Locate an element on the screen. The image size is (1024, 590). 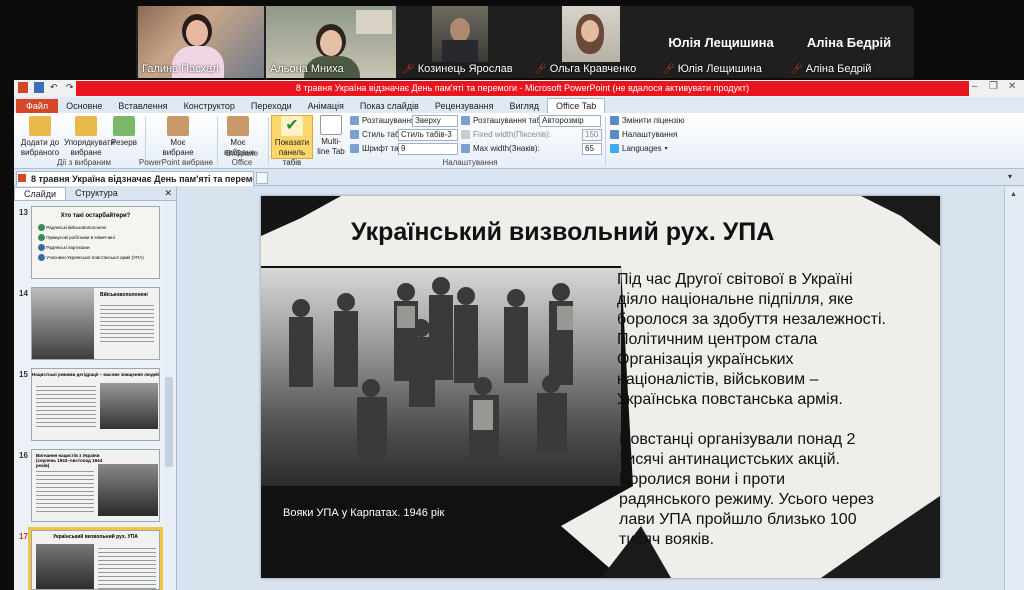
scroll-up-icon: ▲ is located at coordinates (1013, 194).